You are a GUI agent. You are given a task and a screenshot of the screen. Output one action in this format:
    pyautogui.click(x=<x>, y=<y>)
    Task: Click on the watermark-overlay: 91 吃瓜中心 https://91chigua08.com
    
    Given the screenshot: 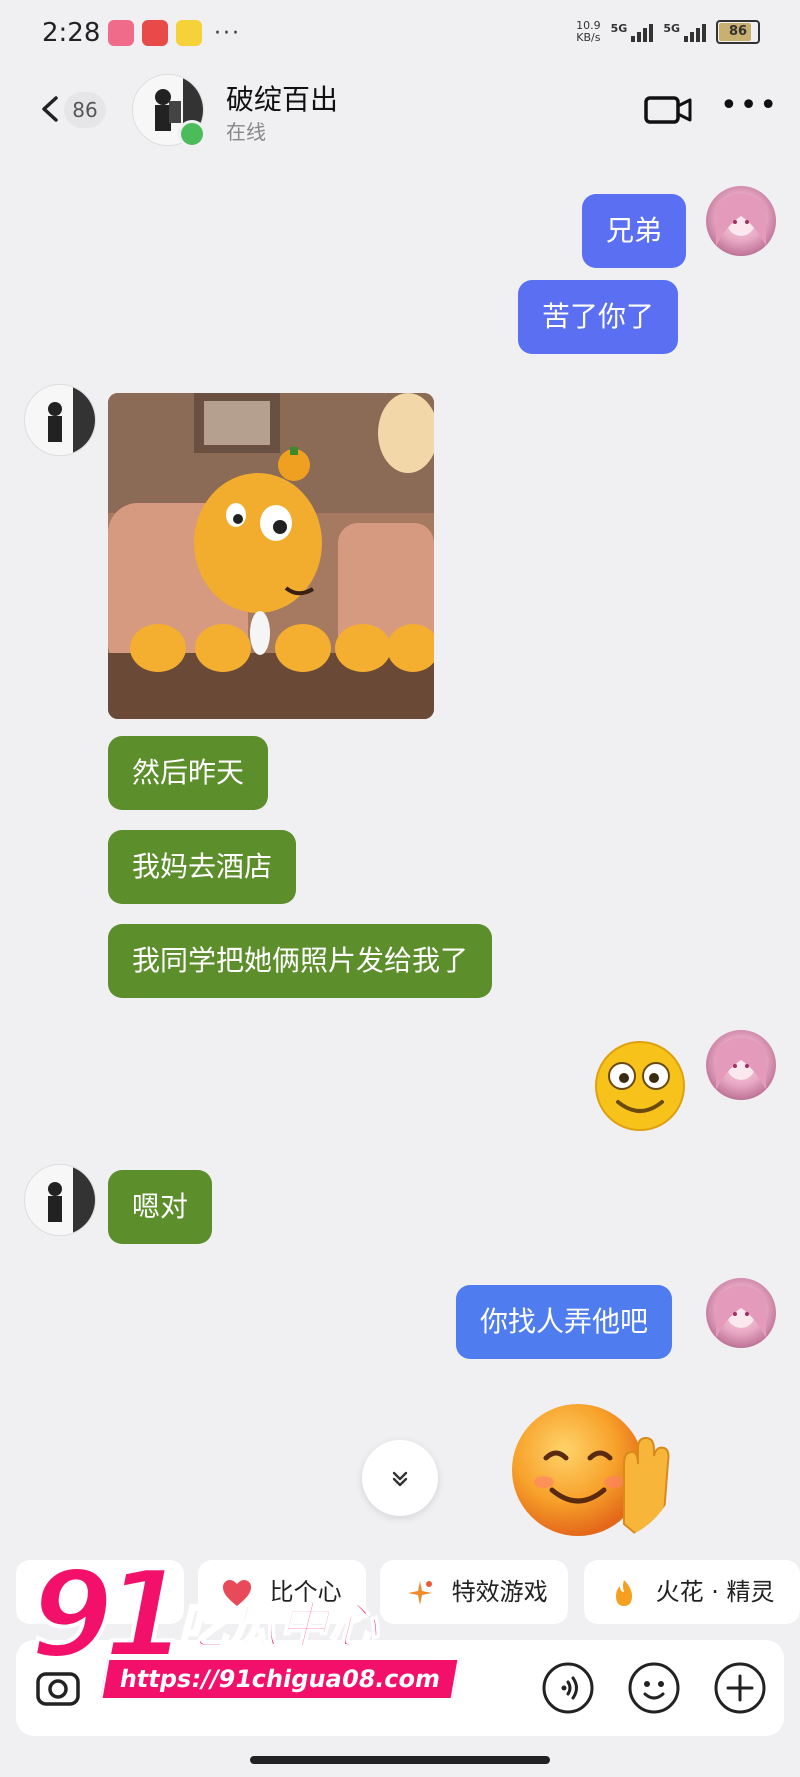 What is the action you would take?
    pyautogui.click(x=244, y=1630)
    